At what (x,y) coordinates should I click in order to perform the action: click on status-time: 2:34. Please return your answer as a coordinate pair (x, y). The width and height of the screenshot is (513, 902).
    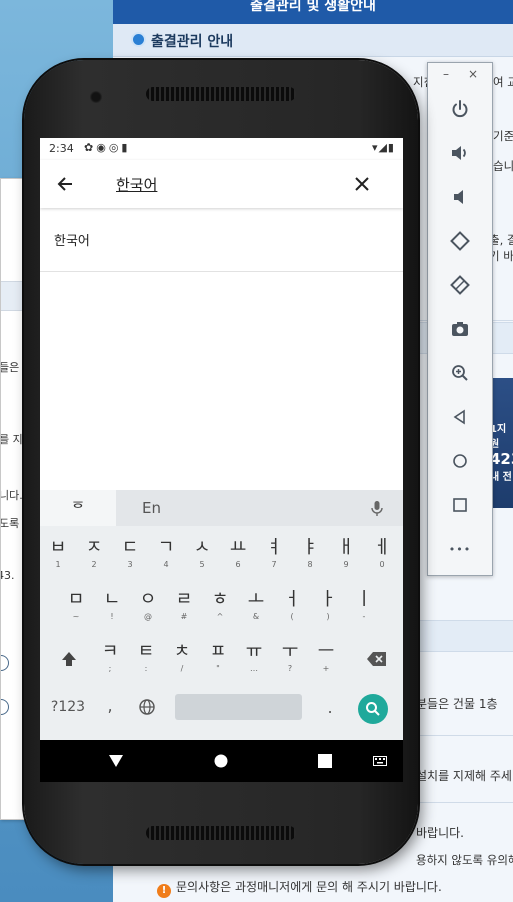
    Looking at the image, I should click on (61, 148).